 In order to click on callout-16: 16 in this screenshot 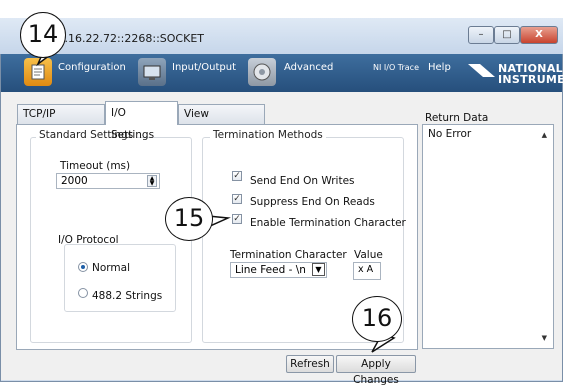, I will do `click(377, 319)`.